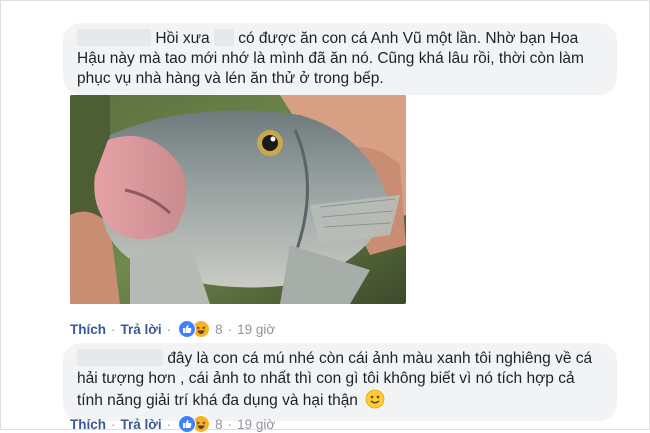  I want to click on comment-text-part1: Hồi xưa, so click(182, 38).